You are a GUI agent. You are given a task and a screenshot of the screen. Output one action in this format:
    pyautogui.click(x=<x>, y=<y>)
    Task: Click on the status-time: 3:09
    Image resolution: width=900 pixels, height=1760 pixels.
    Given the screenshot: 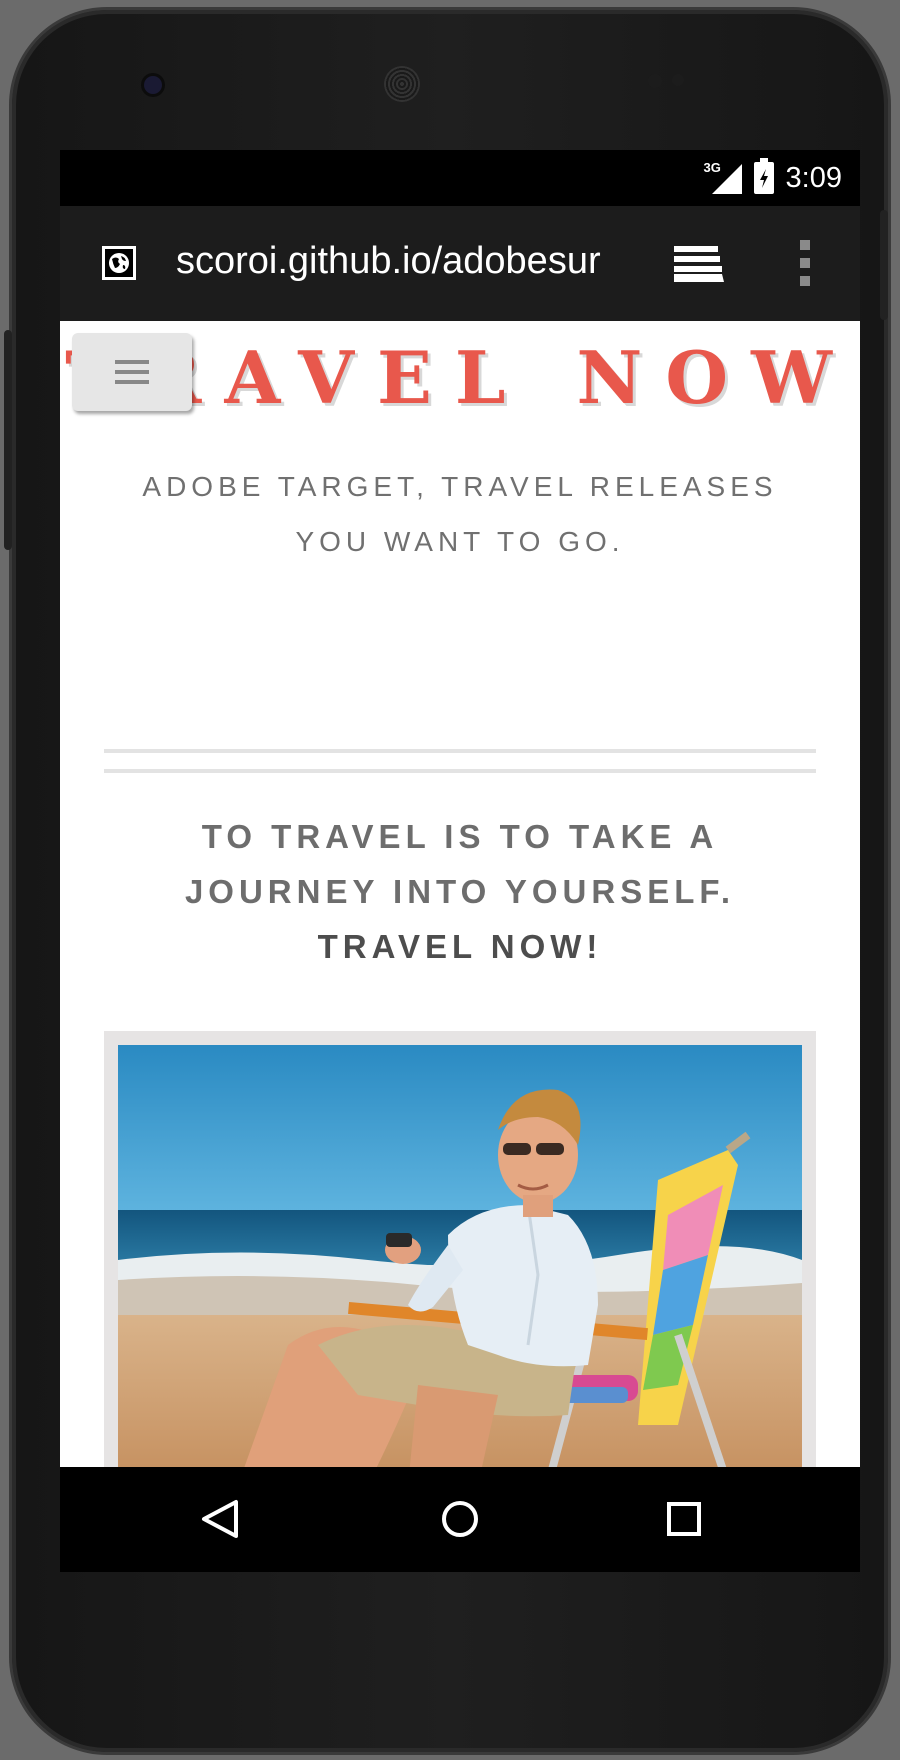 What is the action you would take?
    pyautogui.click(x=813, y=177)
    